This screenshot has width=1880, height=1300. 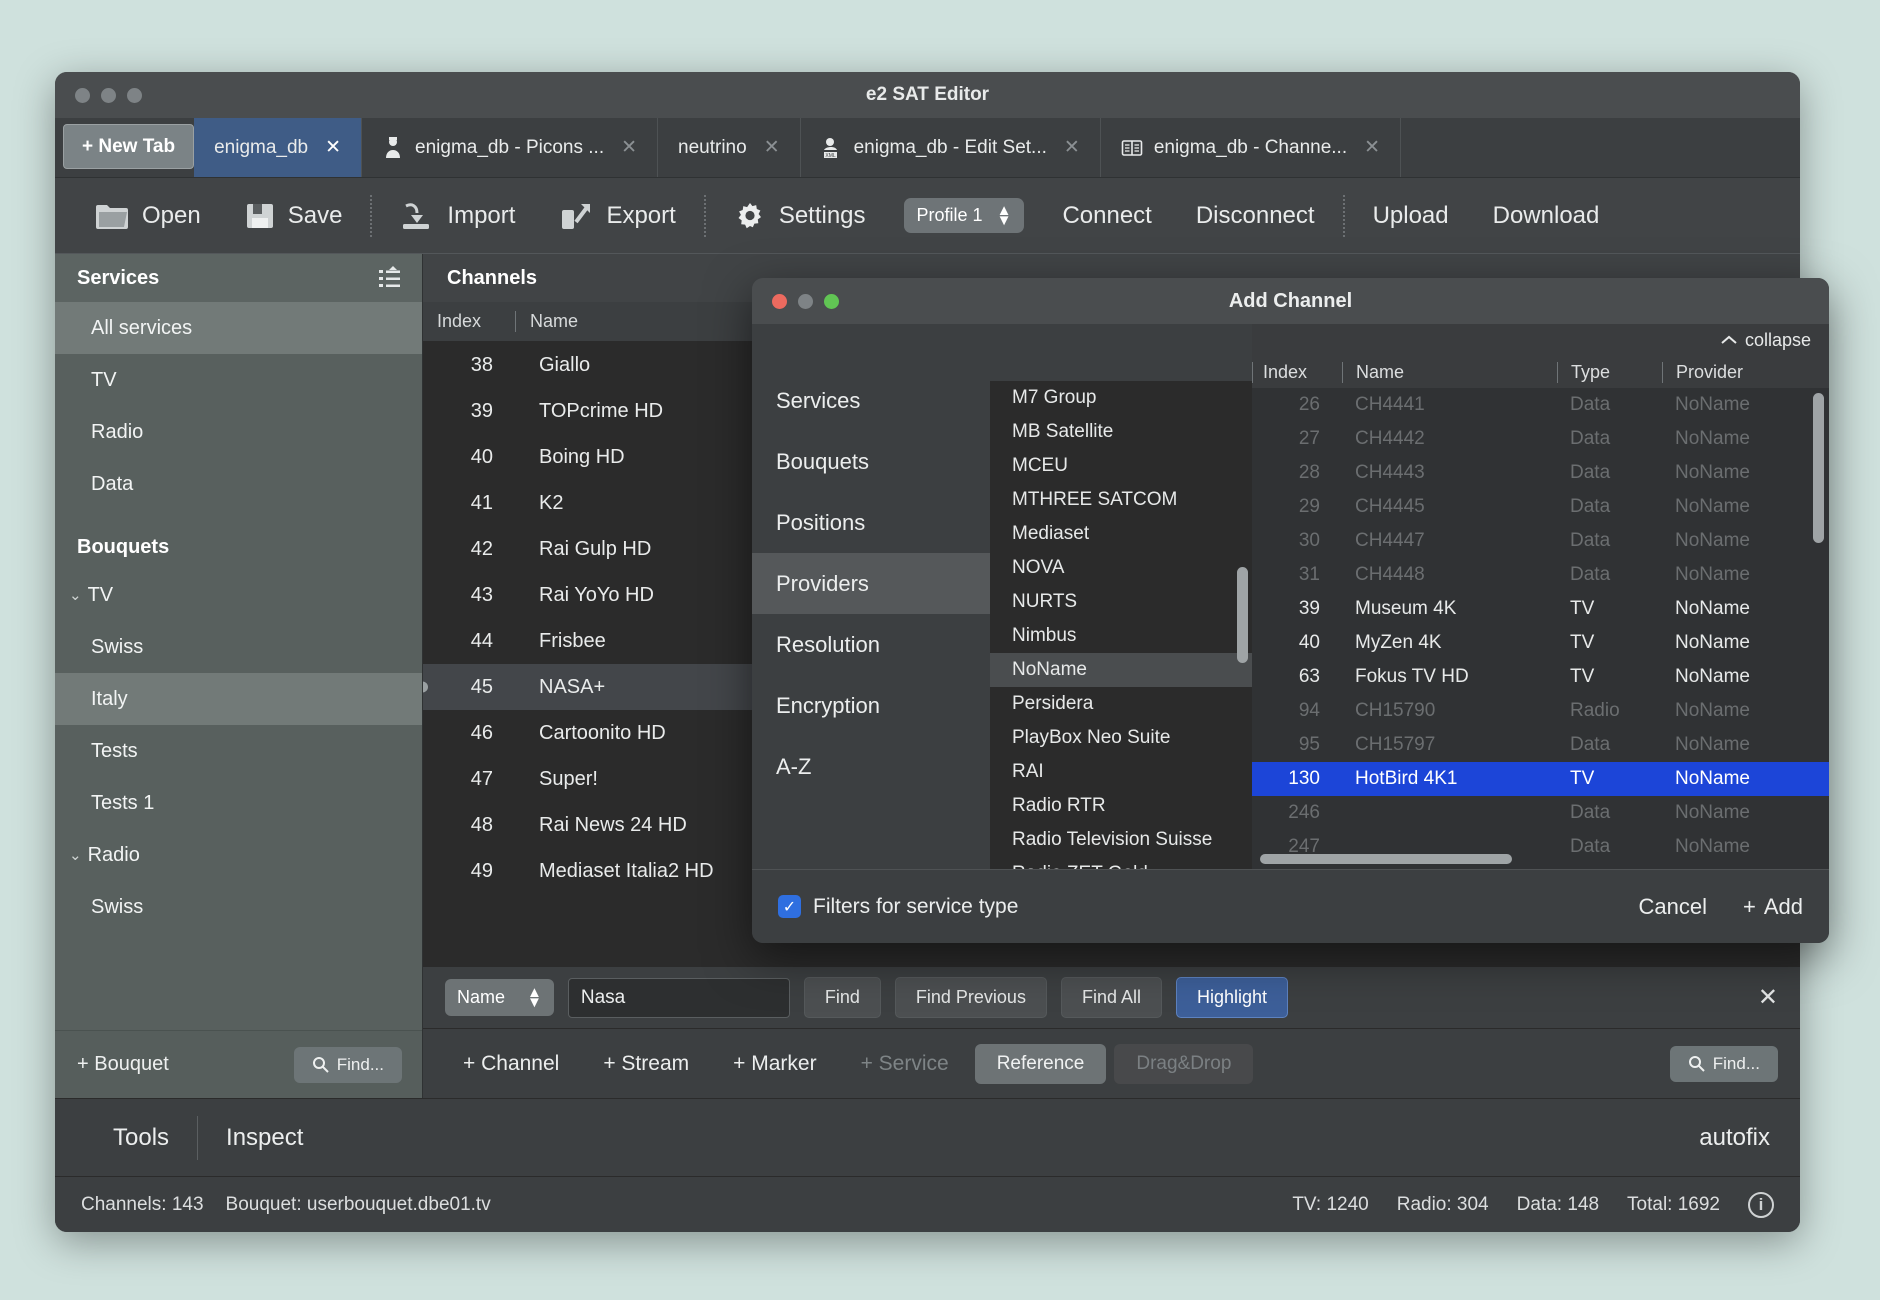 What do you see at coordinates (800, 215) in the screenshot?
I see `settings-button: Settings` at bounding box center [800, 215].